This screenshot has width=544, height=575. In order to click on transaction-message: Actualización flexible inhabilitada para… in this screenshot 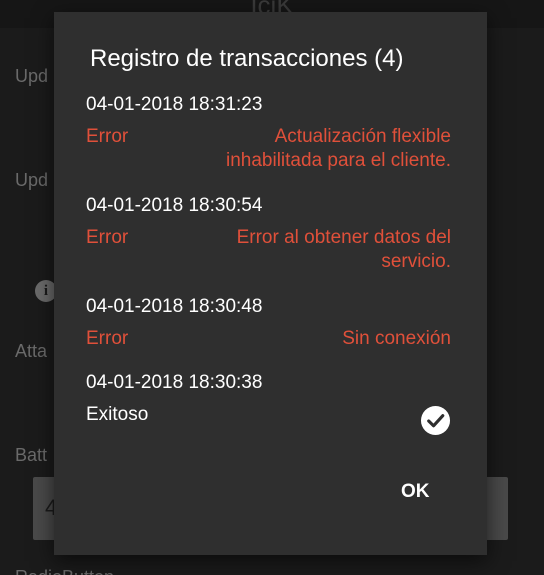, I will do `click(338, 148)`.